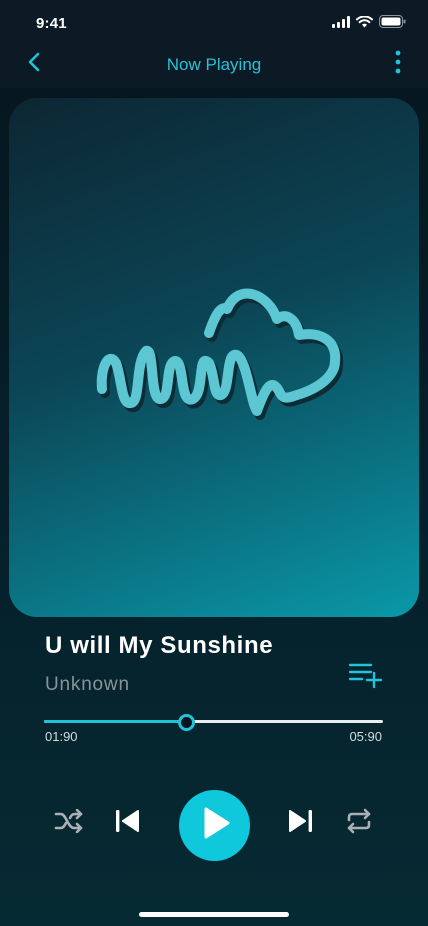 Image resolution: width=428 pixels, height=926 pixels. I want to click on wifi-icon, so click(364, 24).